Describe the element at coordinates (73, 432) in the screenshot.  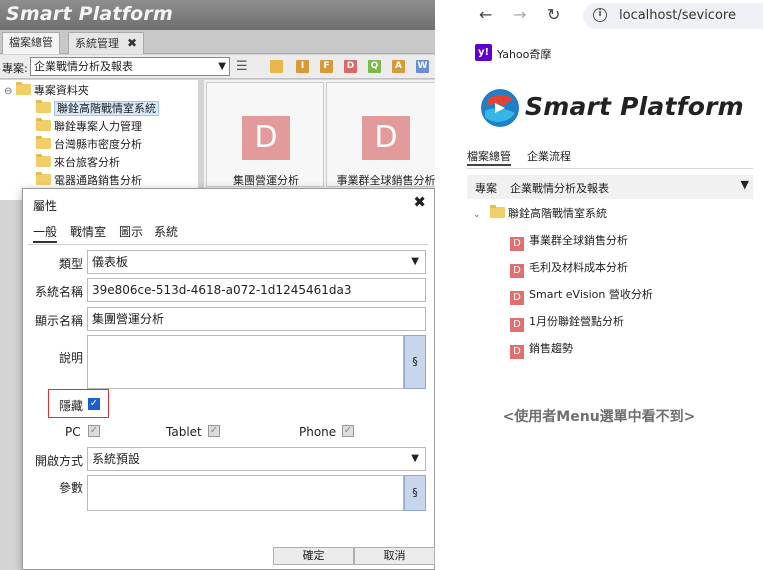
I see `device-pc-label: PC` at that location.